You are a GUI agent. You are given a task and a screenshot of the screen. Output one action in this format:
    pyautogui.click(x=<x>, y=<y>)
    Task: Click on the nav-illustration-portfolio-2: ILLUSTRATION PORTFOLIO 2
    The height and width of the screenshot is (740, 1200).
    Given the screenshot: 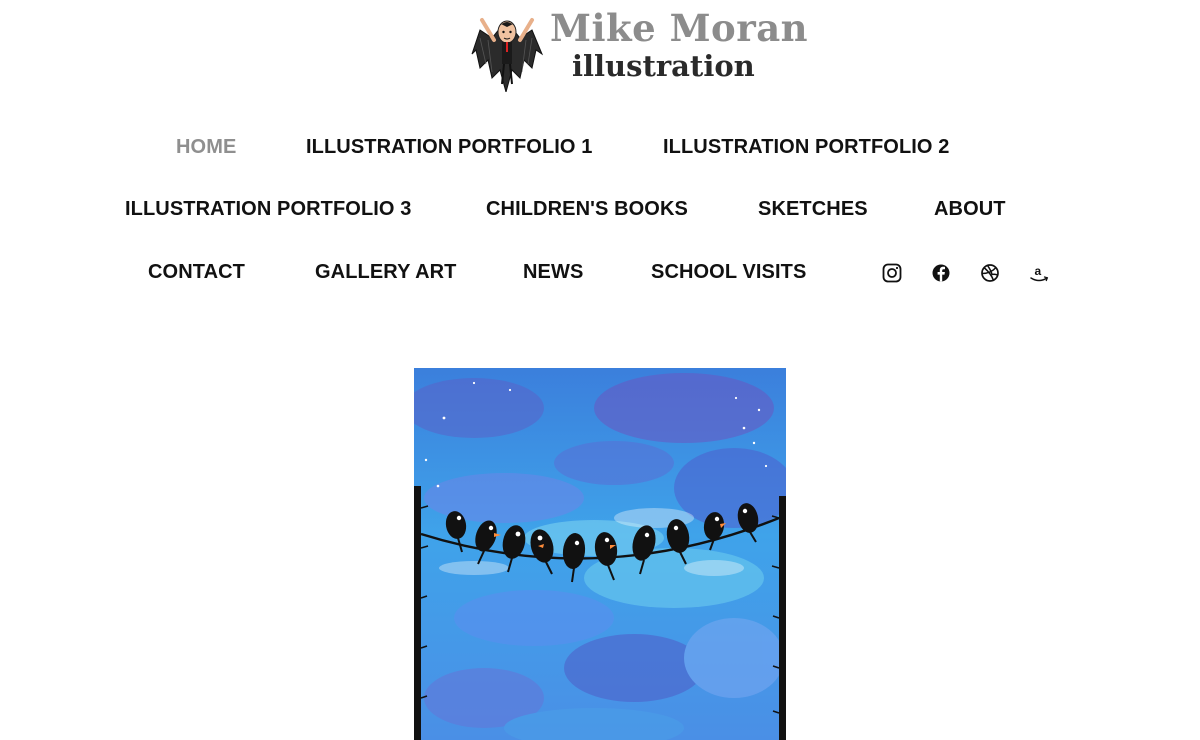 What is the action you would take?
    pyautogui.click(x=806, y=147)
    